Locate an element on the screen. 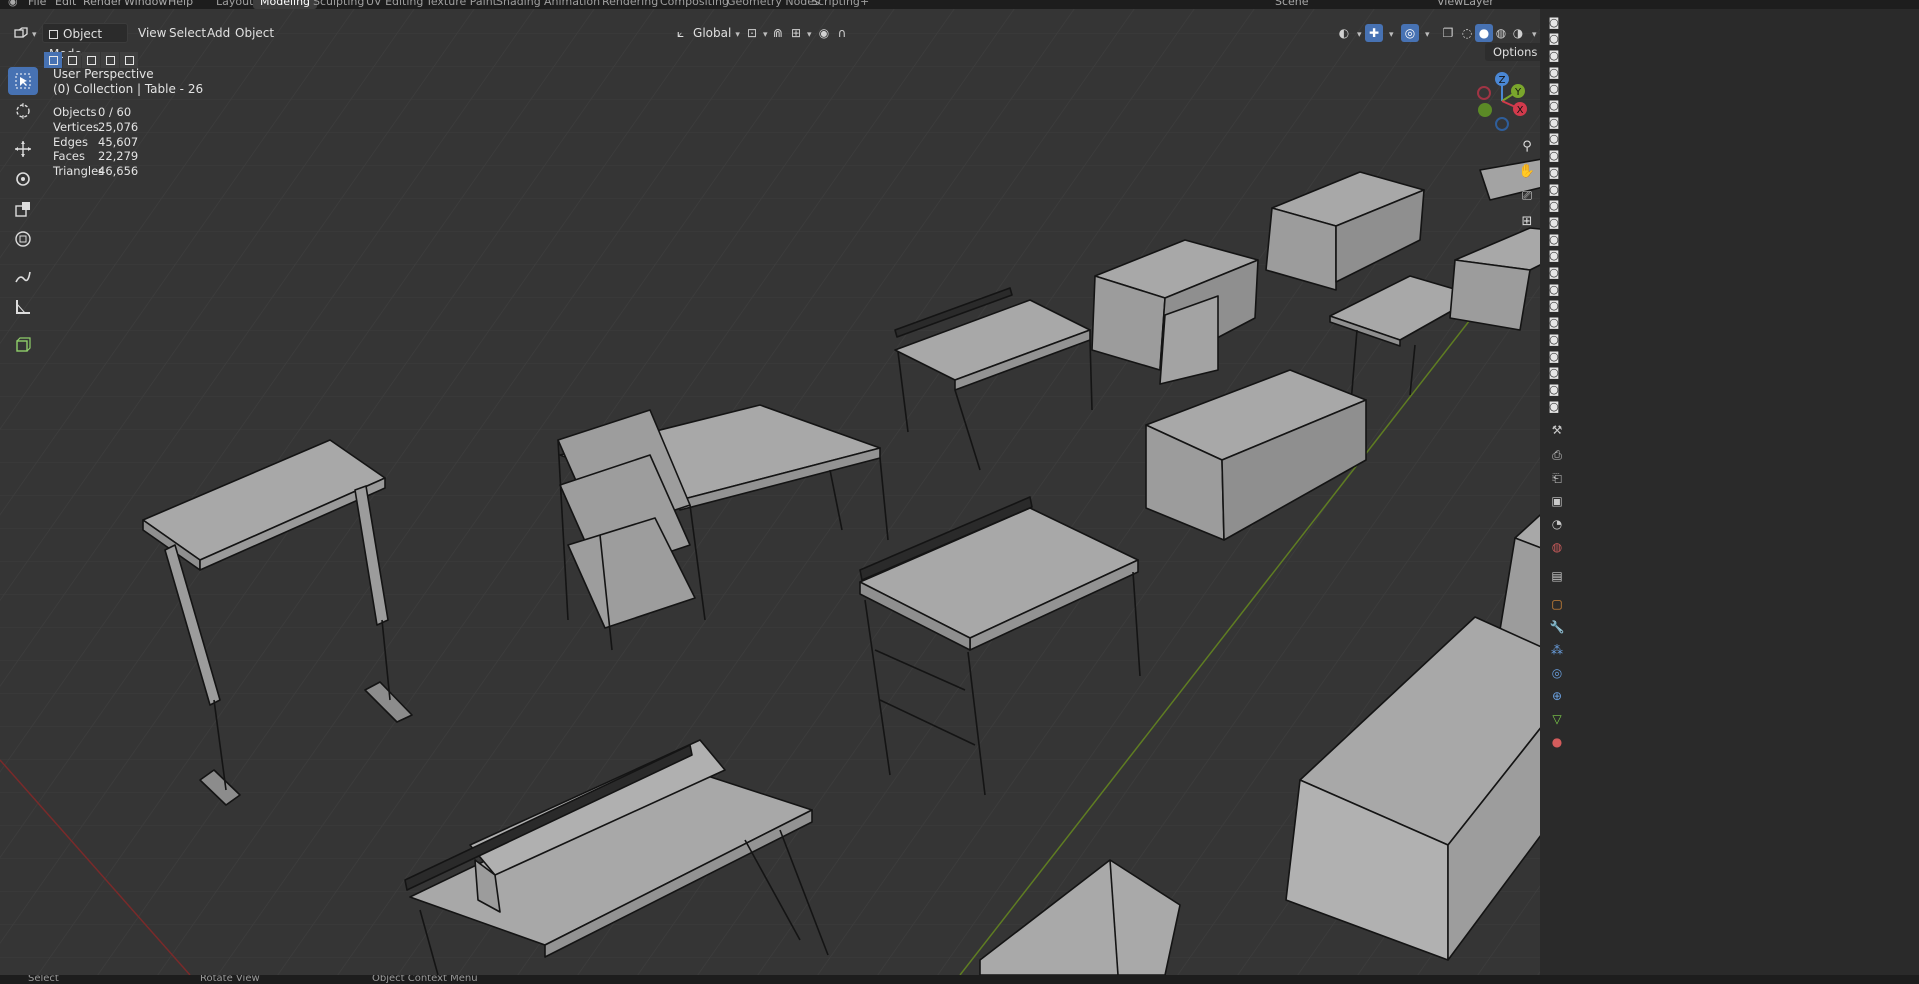  material-properties-icon: ● is located at coordinates (1557, 742).